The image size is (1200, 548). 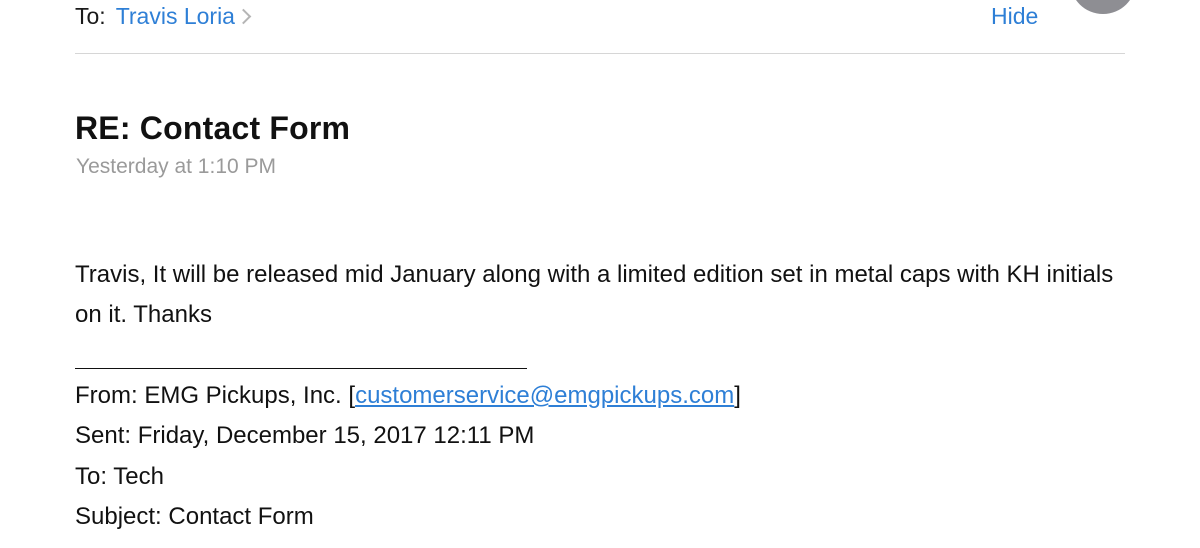 I want to click on email-subject: RE: Contact Form, so click(x=213, y=128).